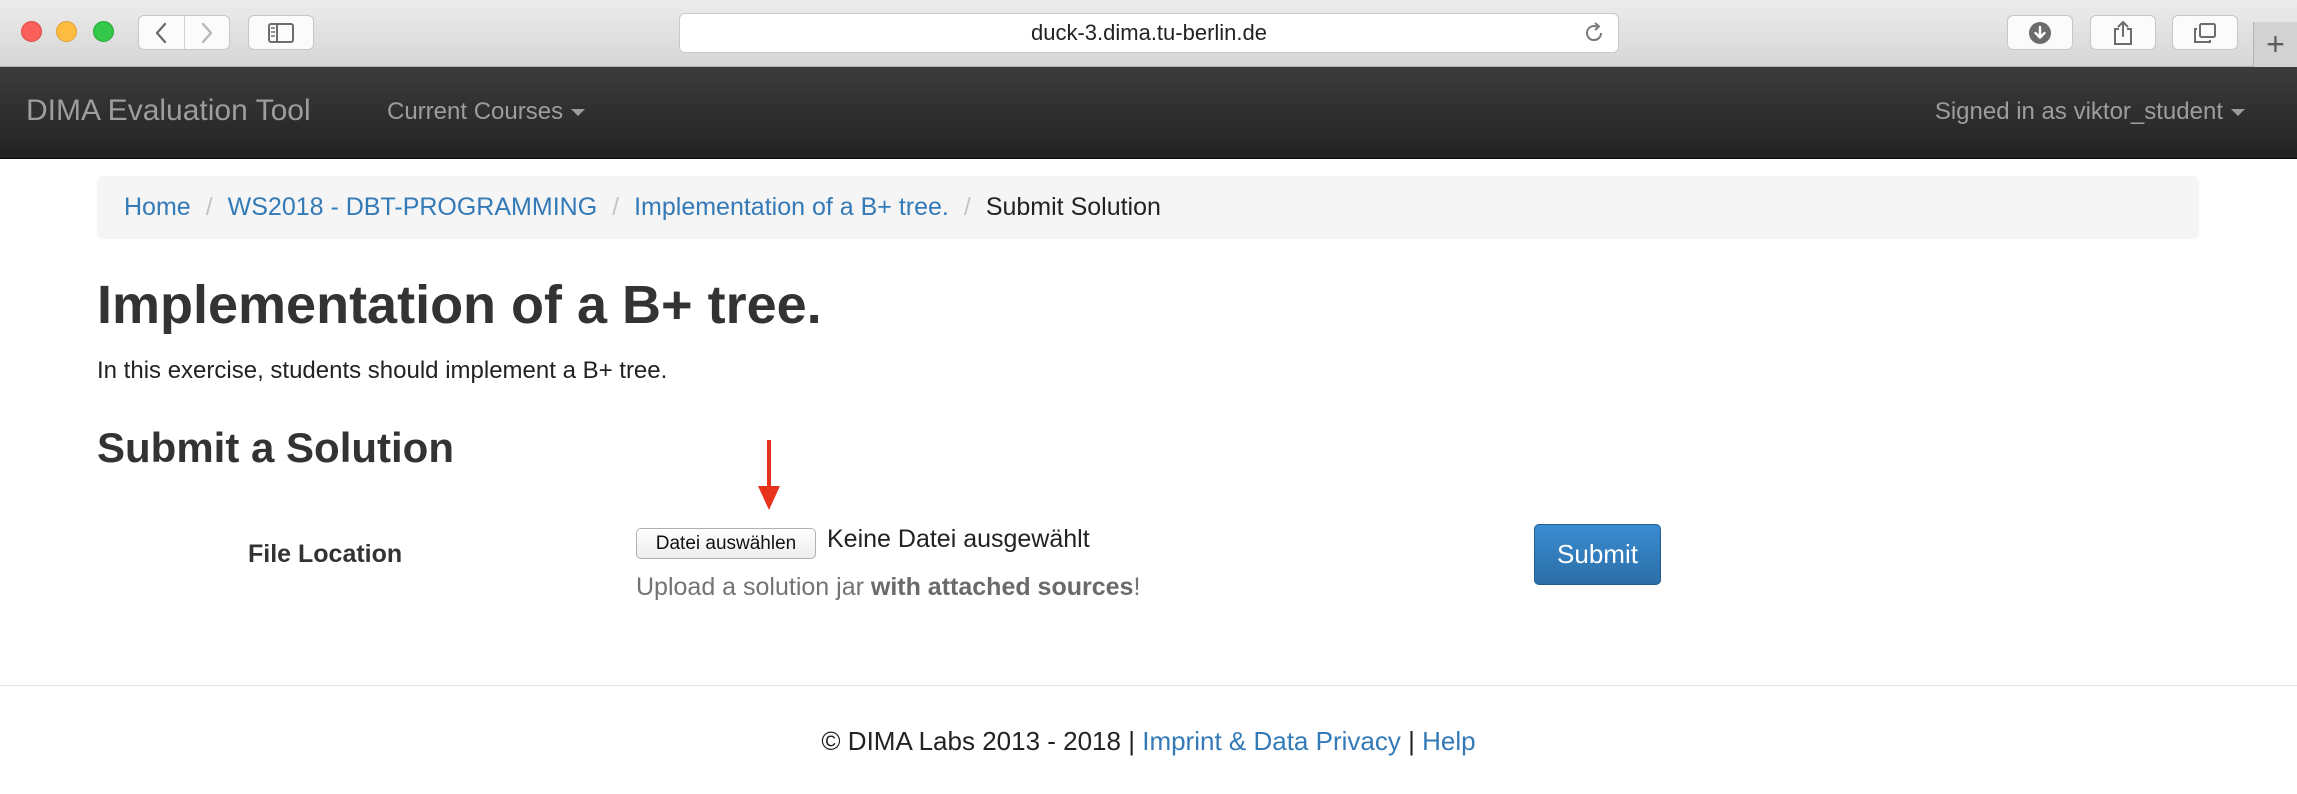 The image size is (2297, 794). I want to click on footer-divider, so click(1148, 685).